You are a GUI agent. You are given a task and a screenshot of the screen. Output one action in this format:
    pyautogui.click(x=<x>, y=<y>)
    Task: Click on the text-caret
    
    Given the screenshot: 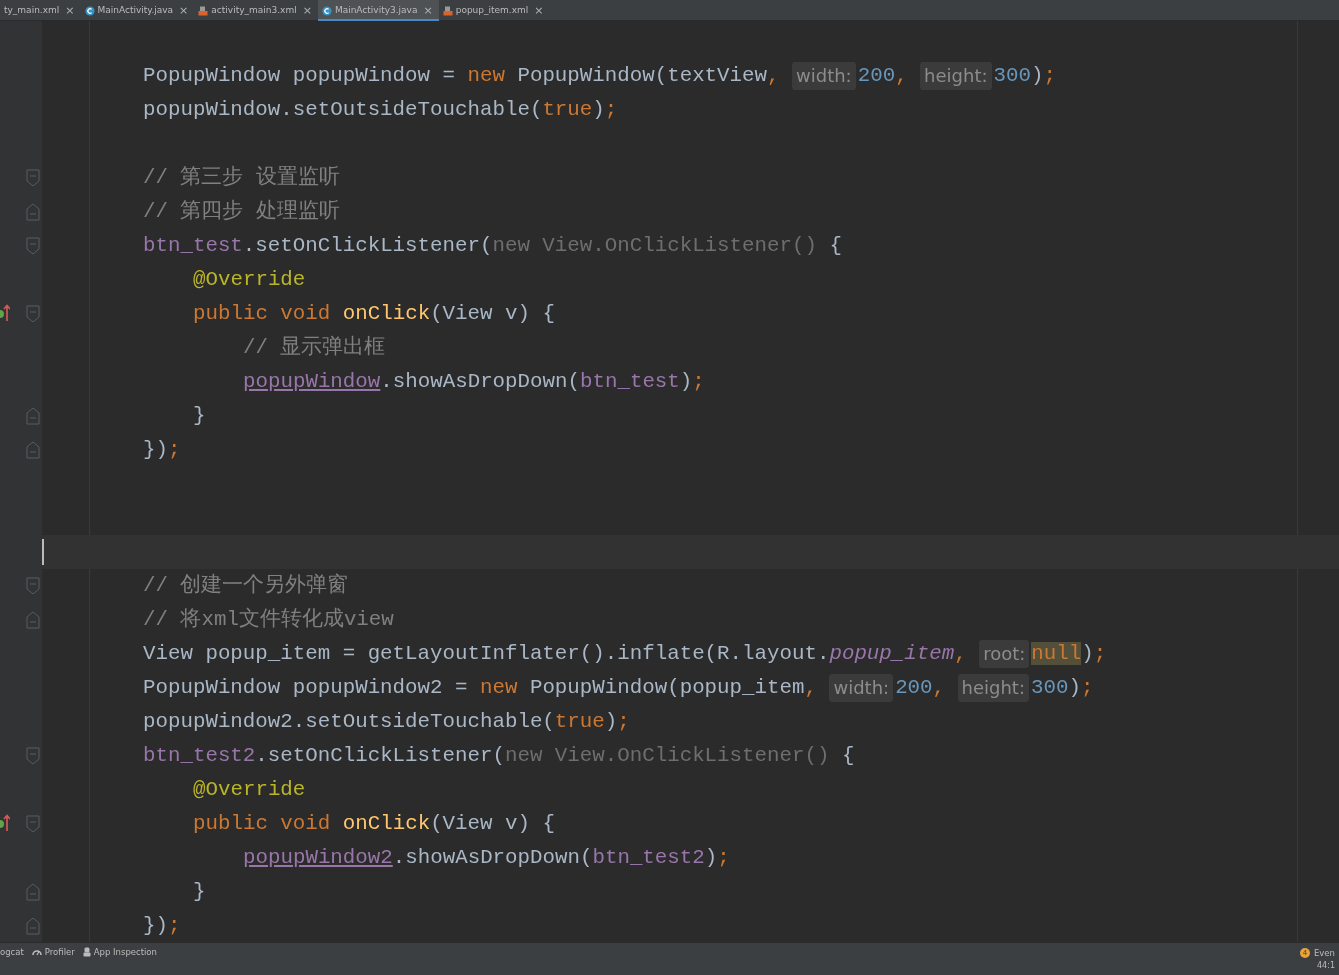 What is the action you would take?
    pyautogui.click(x=43, y=552)
    